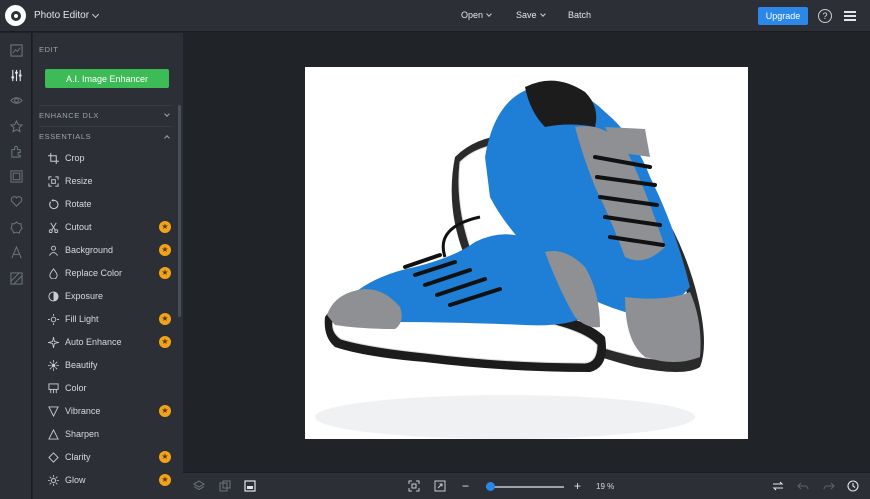 This screenshot has height=499, width=870. I want to click on save-menu: Save, so click(531, 15).